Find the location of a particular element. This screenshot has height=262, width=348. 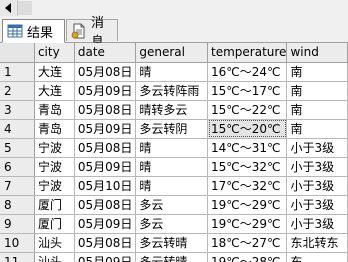

wind-cell: 东北转东 is located at coordinates (317, 243).